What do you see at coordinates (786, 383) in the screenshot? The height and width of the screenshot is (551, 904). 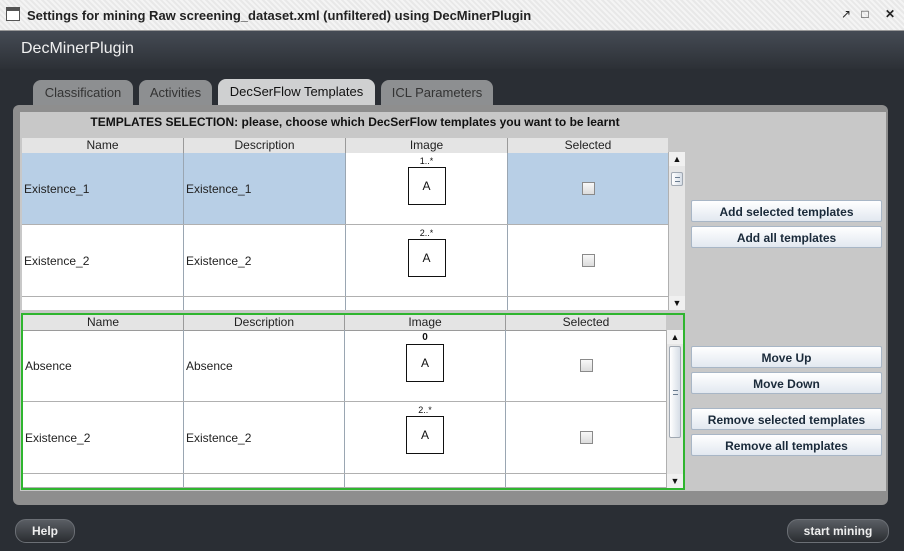 I see `move-down-button: Move Down` at bounding box center [786, 383].